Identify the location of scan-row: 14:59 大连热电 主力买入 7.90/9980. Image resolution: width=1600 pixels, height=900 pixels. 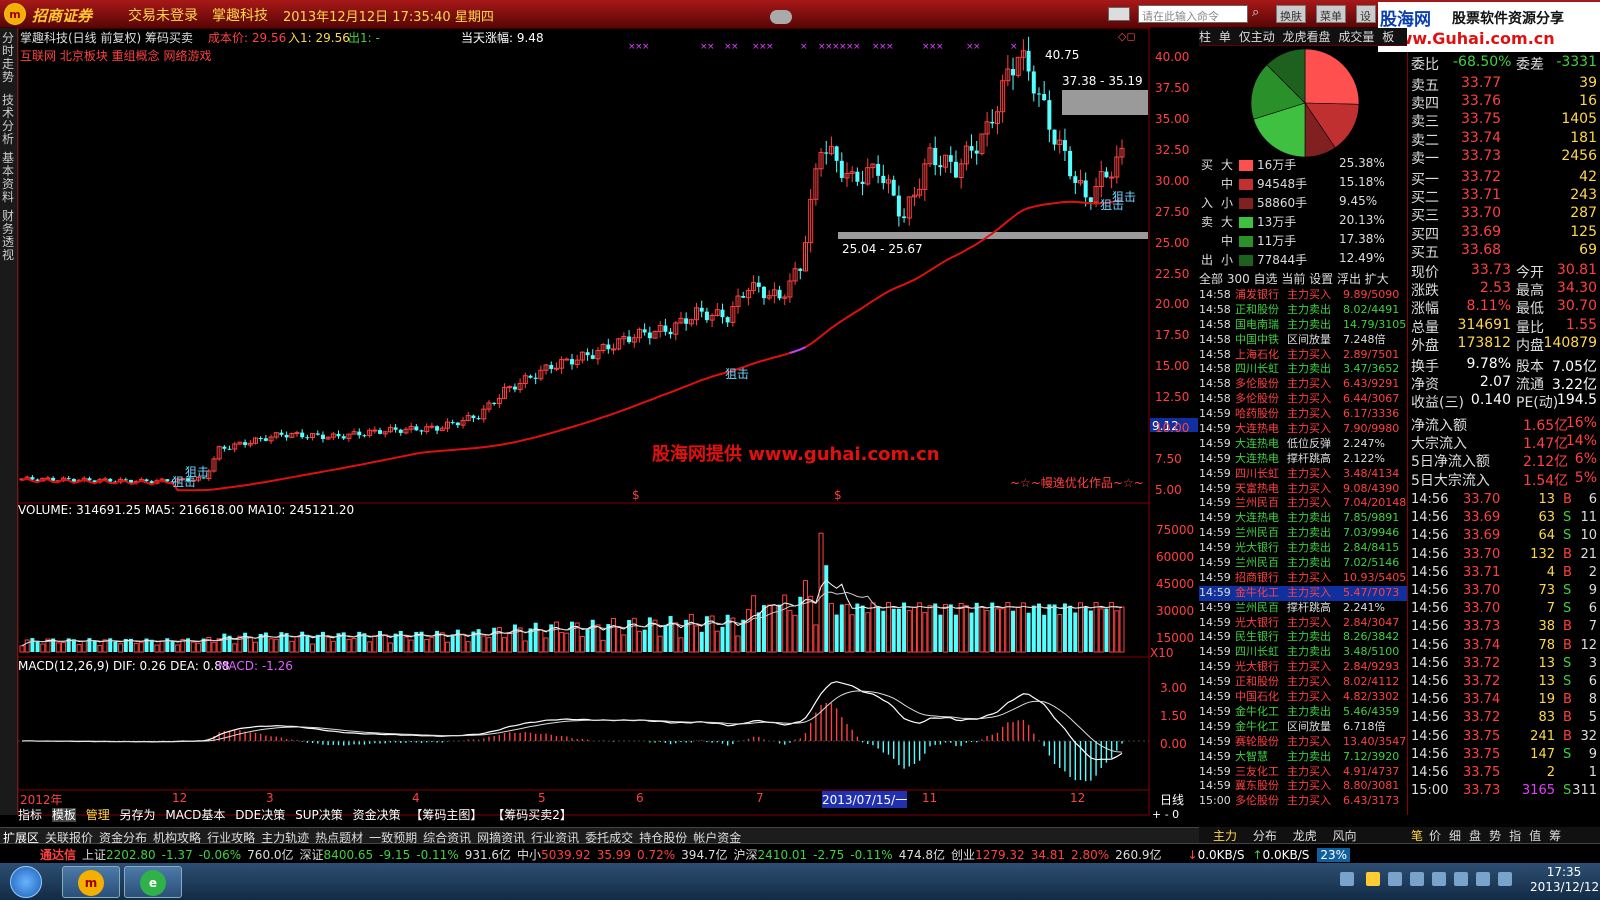
(1303, 429).